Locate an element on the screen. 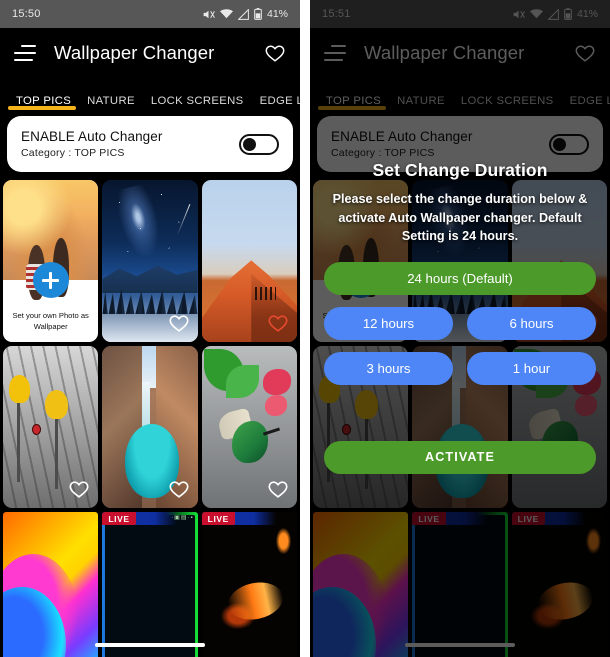  tab-nature: NATURE is located at coordinates (111, 102).